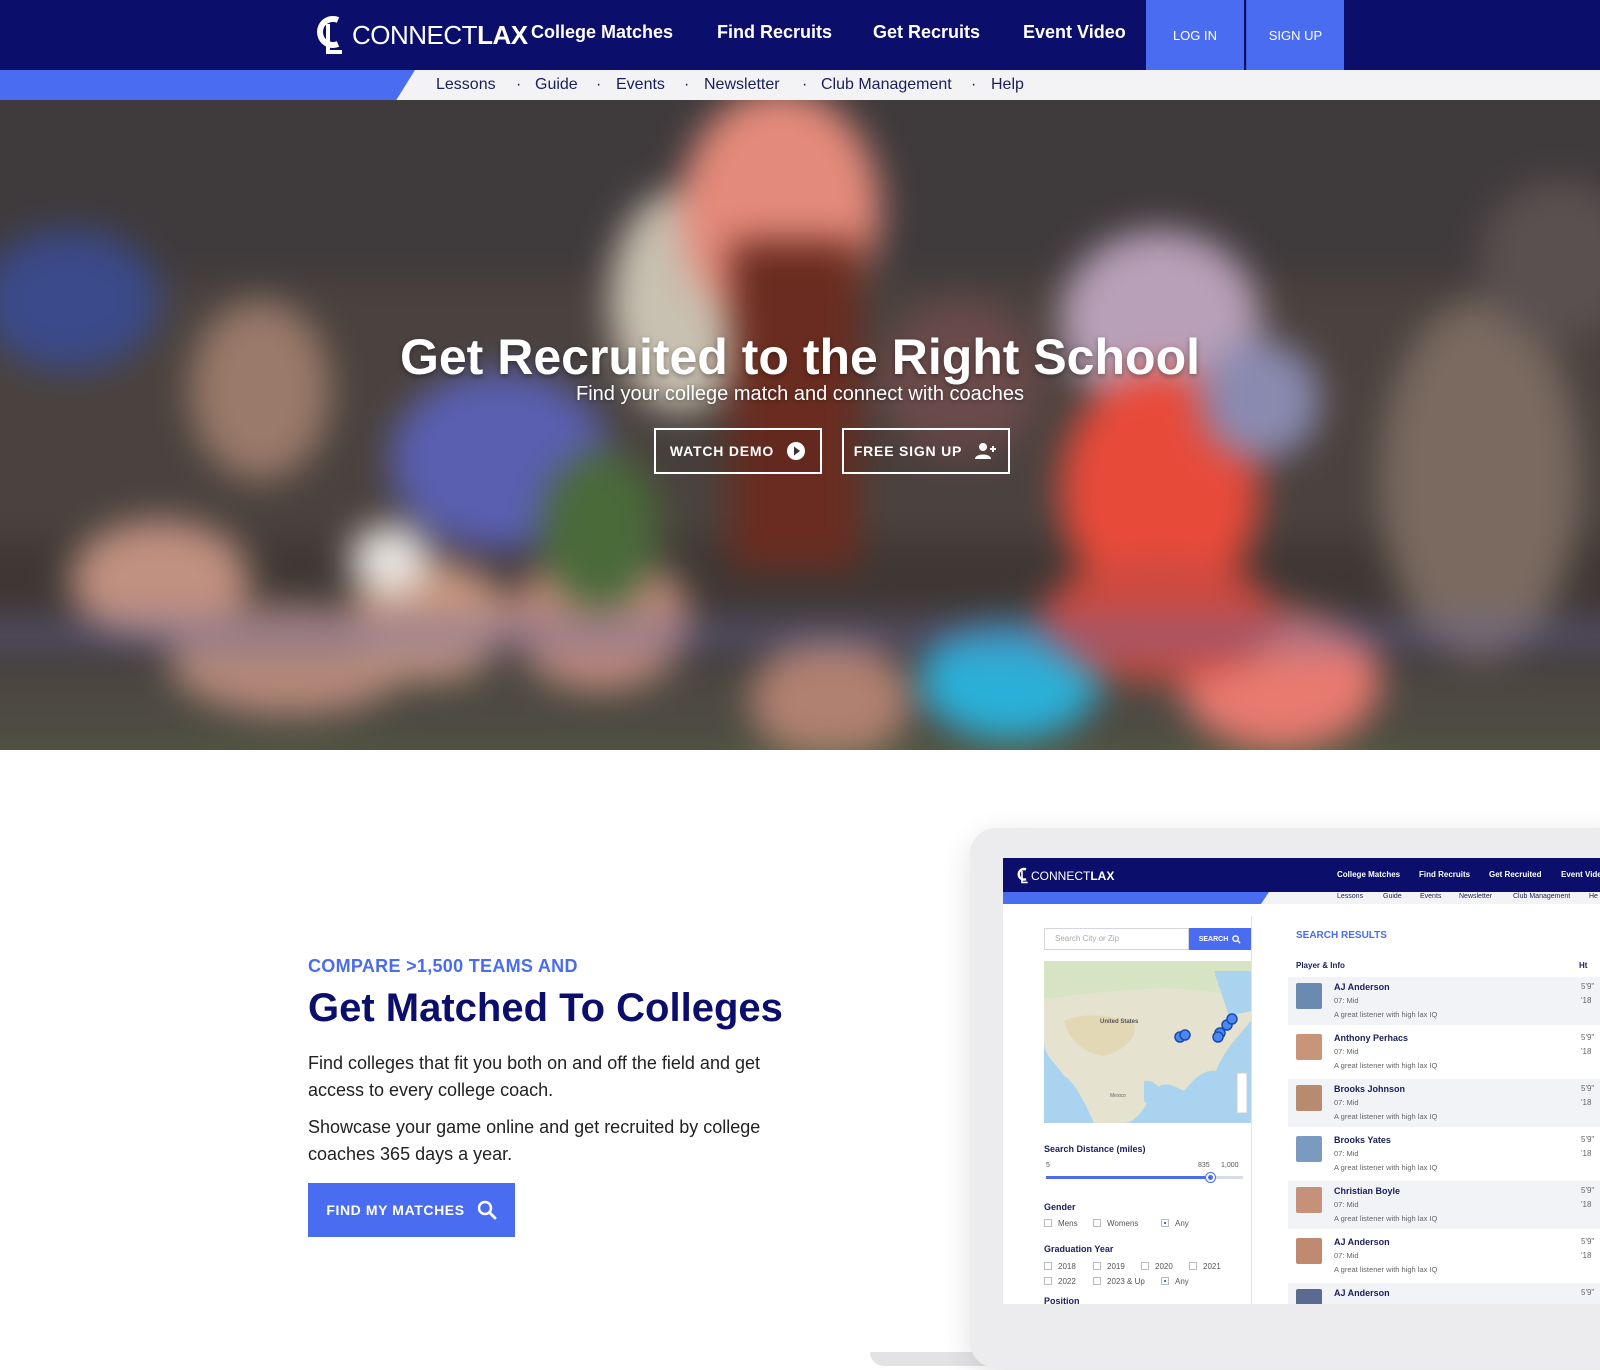 This screenshot has height=1370, width=1600. I want to click on nav-college-matches: College Matches, so click(602, 32).